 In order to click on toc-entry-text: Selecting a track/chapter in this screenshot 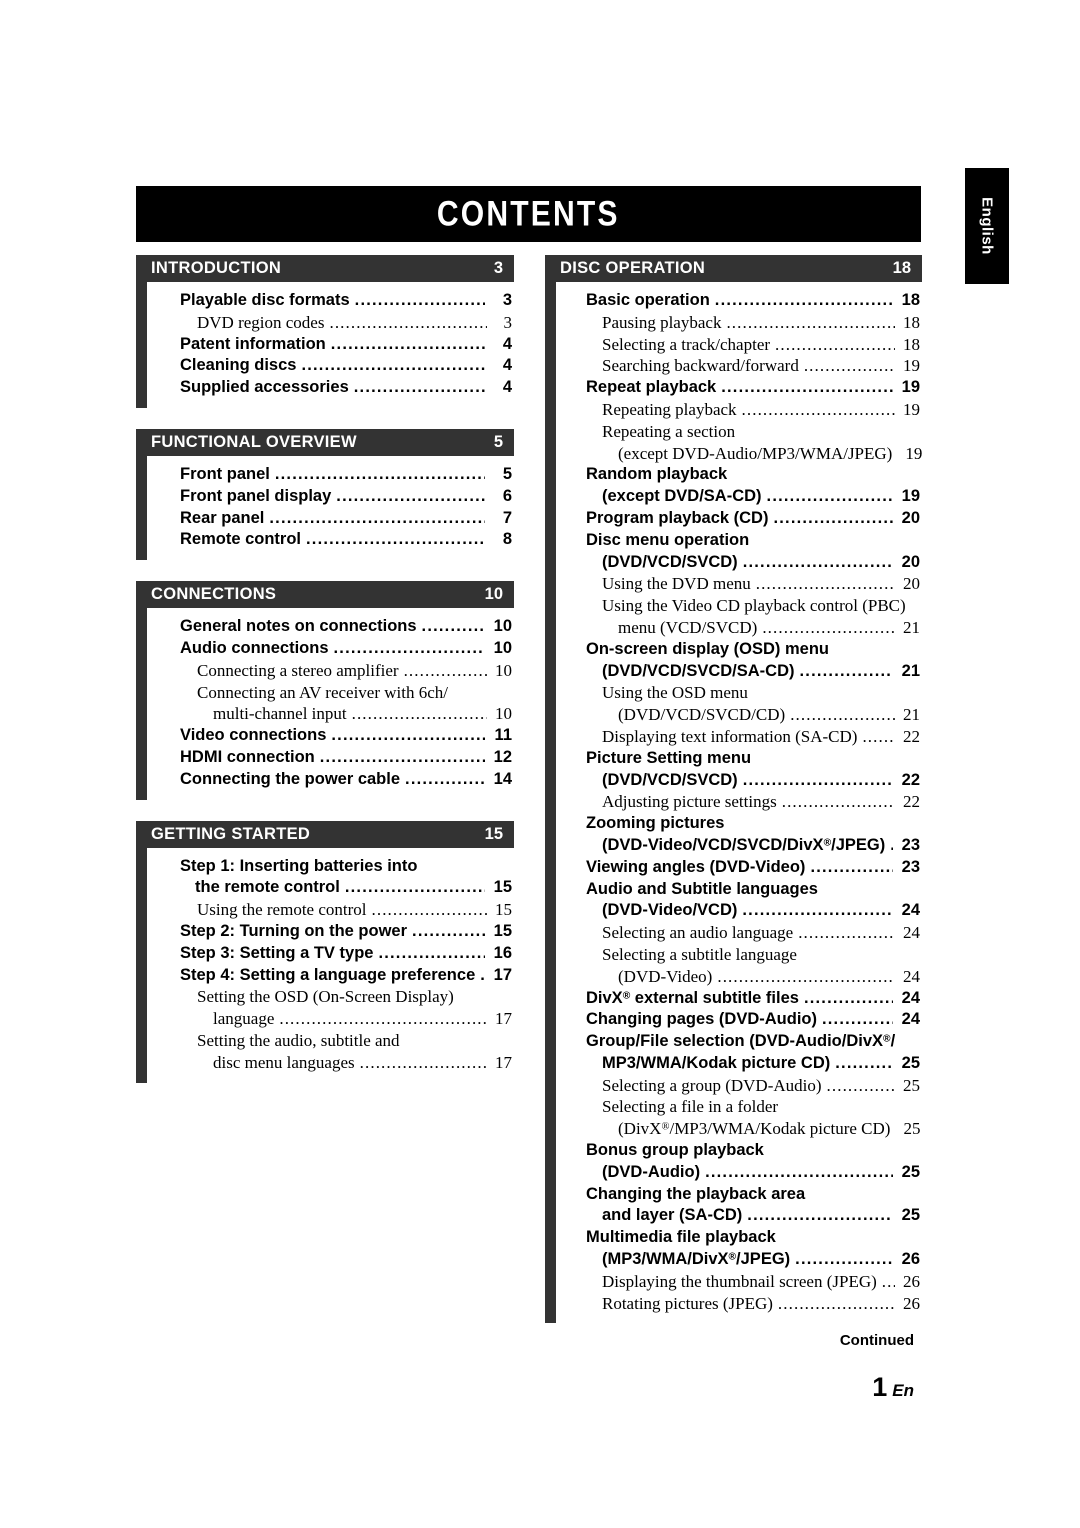, I will do `click(686, 344)`.